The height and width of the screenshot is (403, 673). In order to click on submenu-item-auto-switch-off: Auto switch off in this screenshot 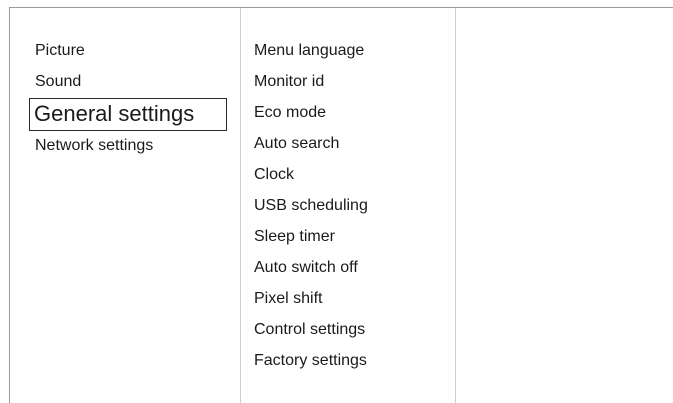, I will do `click(352, 268)`.